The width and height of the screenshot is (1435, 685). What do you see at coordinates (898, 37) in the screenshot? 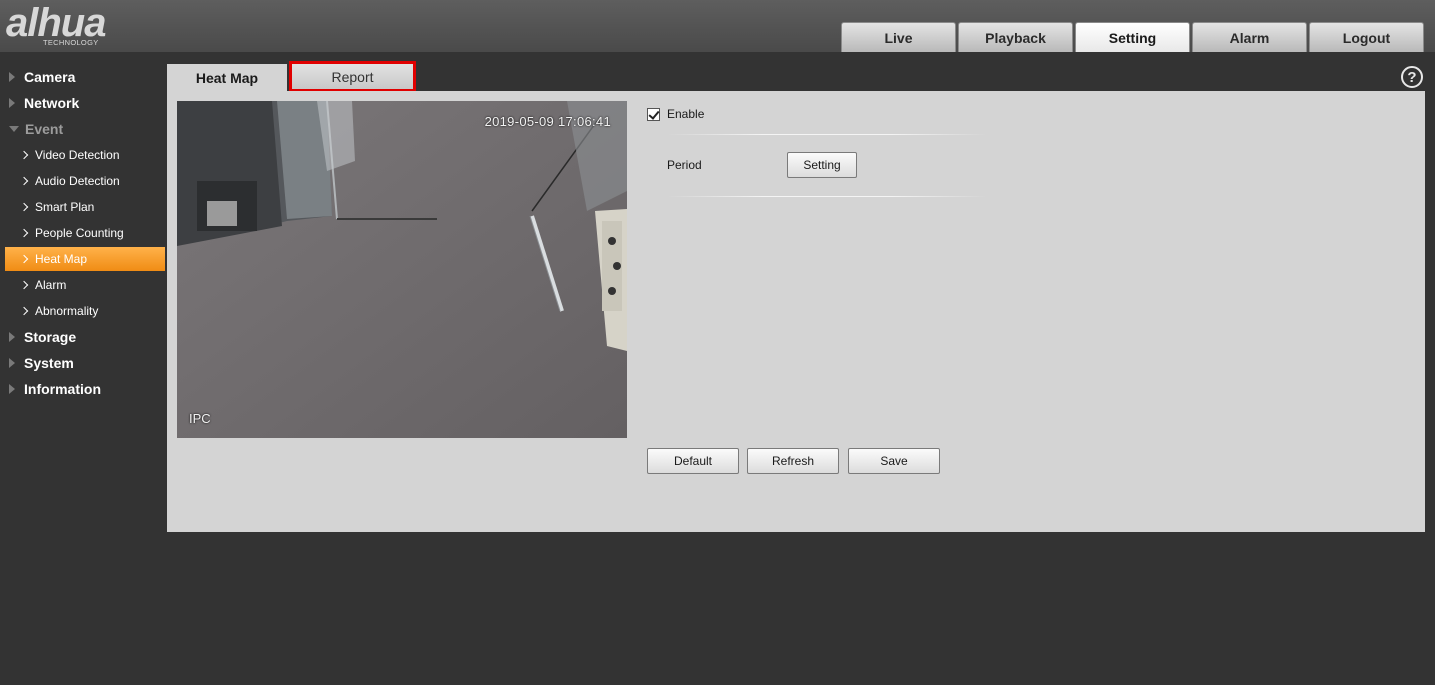
I see `nav-tab-live: Live` at bounding box center [898, 37].